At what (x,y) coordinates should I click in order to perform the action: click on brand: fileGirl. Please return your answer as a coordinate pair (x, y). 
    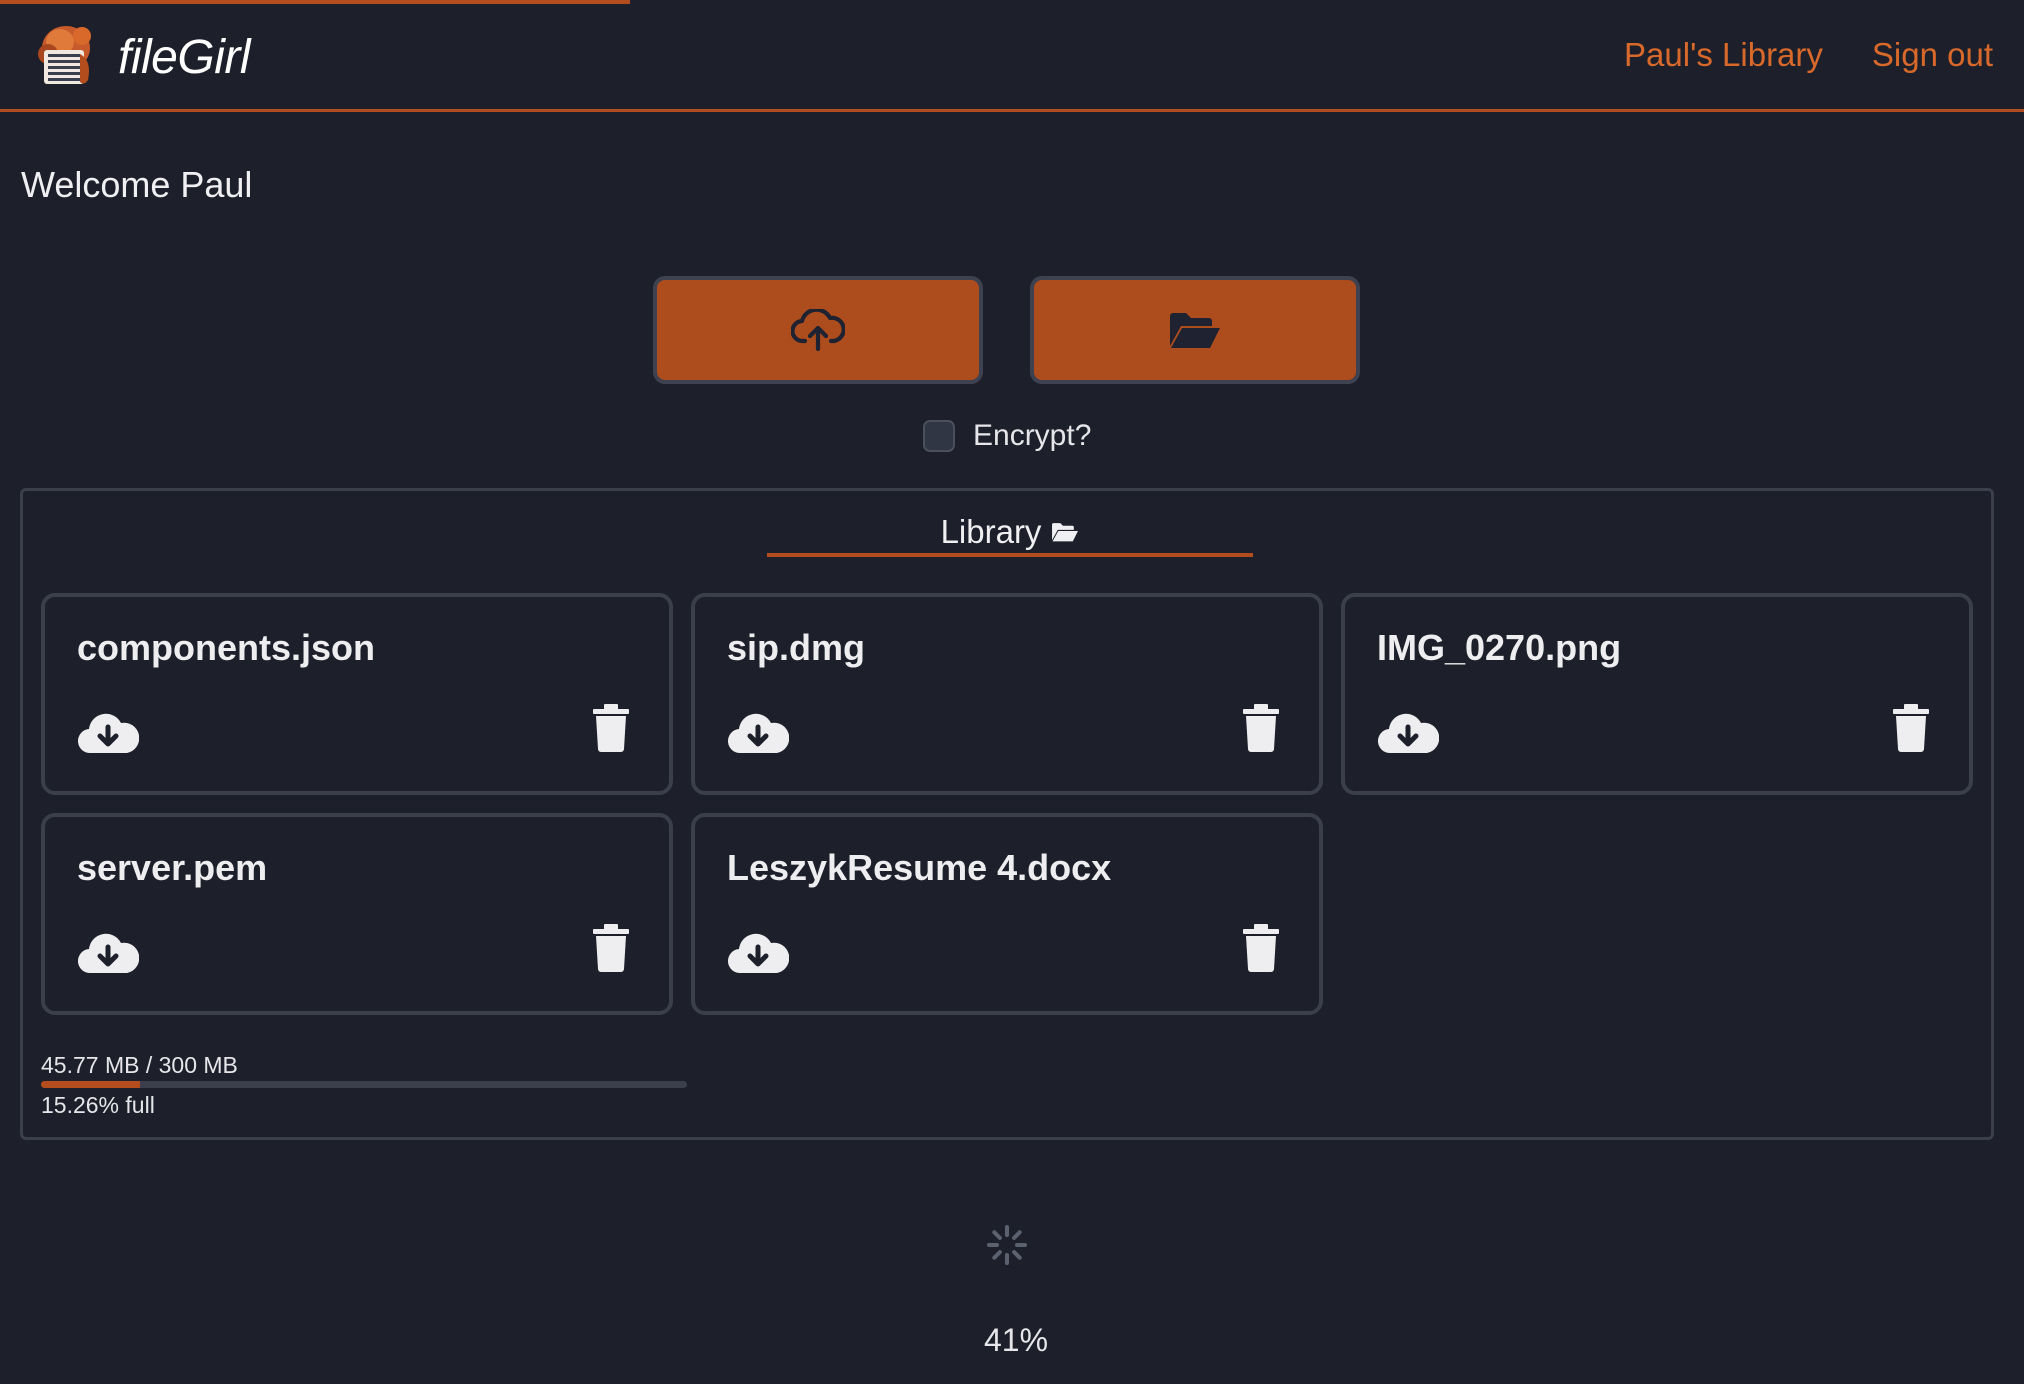
    Looking at the image, I should click on (143, 57).